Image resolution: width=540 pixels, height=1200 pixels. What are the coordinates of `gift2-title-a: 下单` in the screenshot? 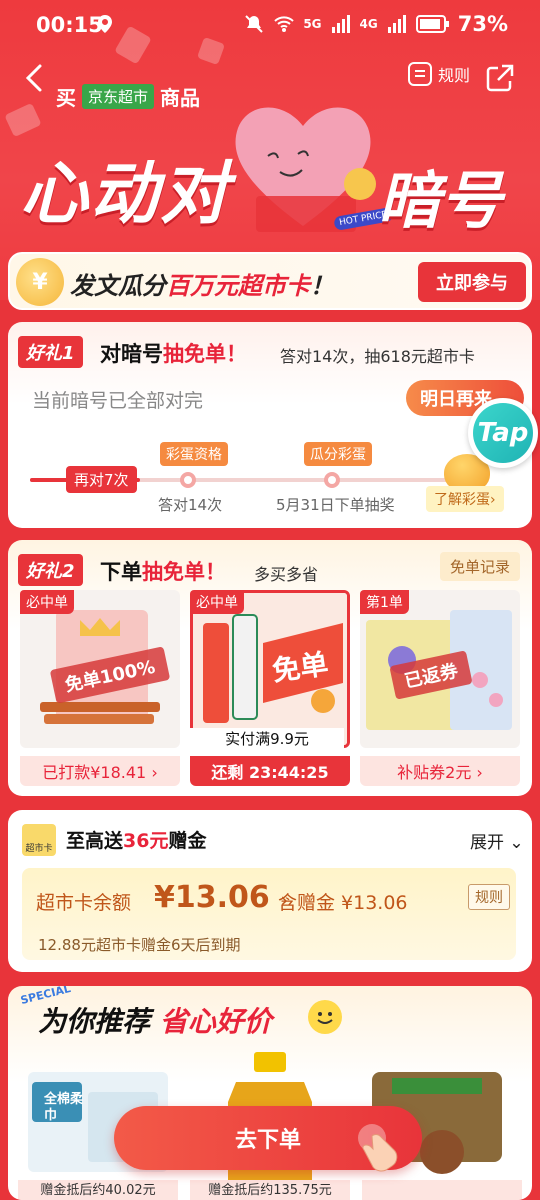 It's located at (121, 572).